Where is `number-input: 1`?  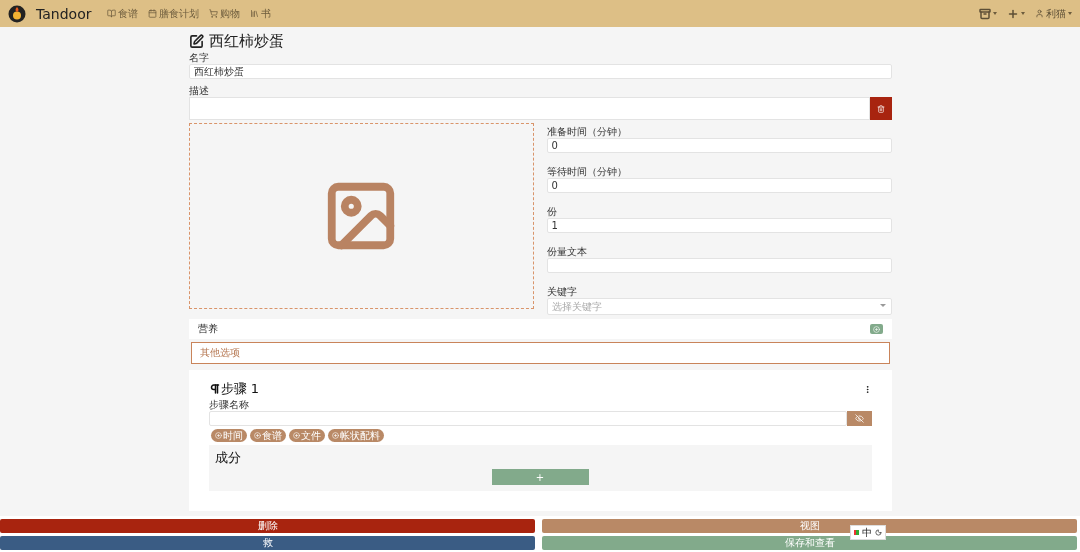
number-input: 1 is located at coordinates (719, 225).